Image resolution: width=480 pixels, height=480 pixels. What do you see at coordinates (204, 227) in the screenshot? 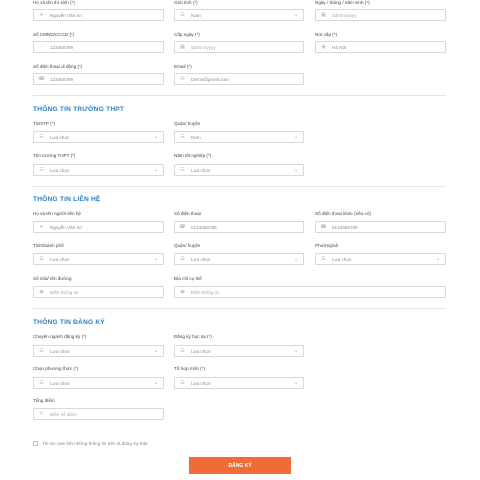
I see `contact-phone-value: 0123456789` at bounding box center [204, 227].